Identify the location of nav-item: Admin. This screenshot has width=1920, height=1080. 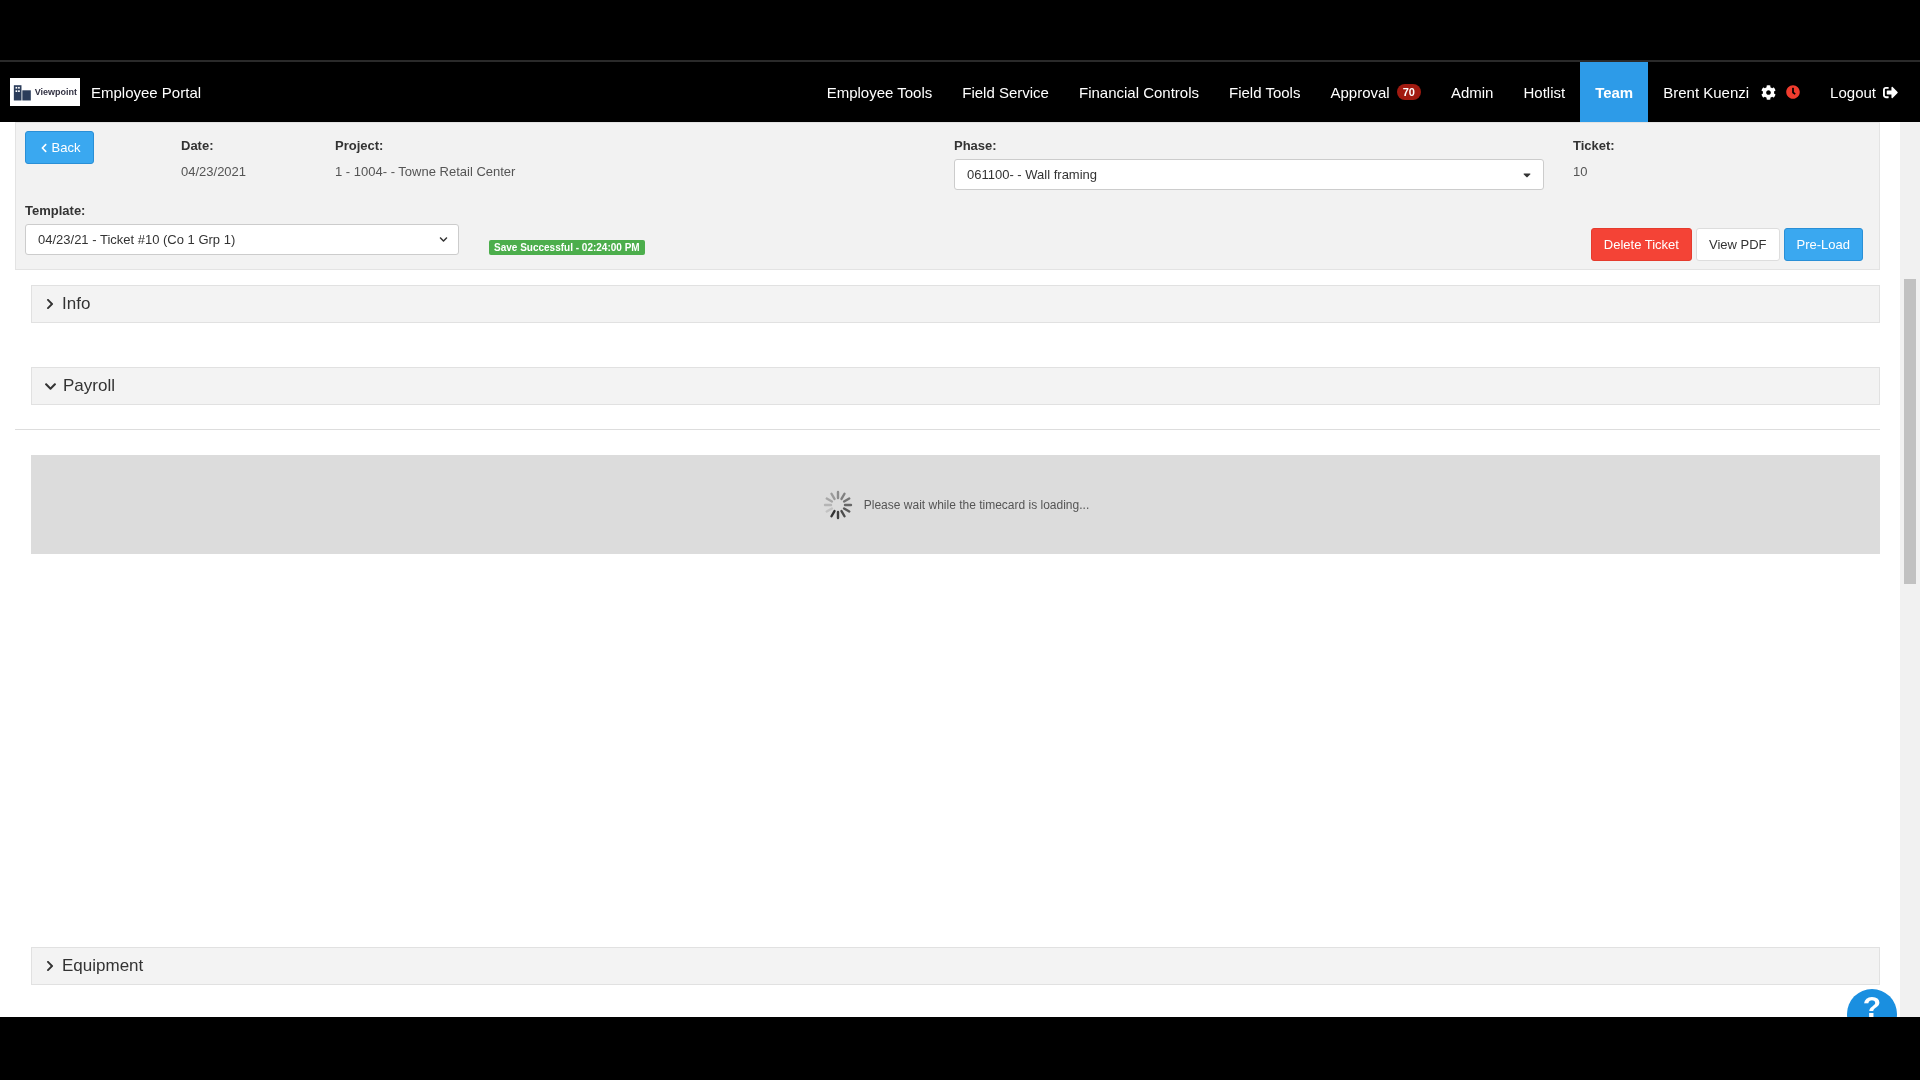
(1472, 92).